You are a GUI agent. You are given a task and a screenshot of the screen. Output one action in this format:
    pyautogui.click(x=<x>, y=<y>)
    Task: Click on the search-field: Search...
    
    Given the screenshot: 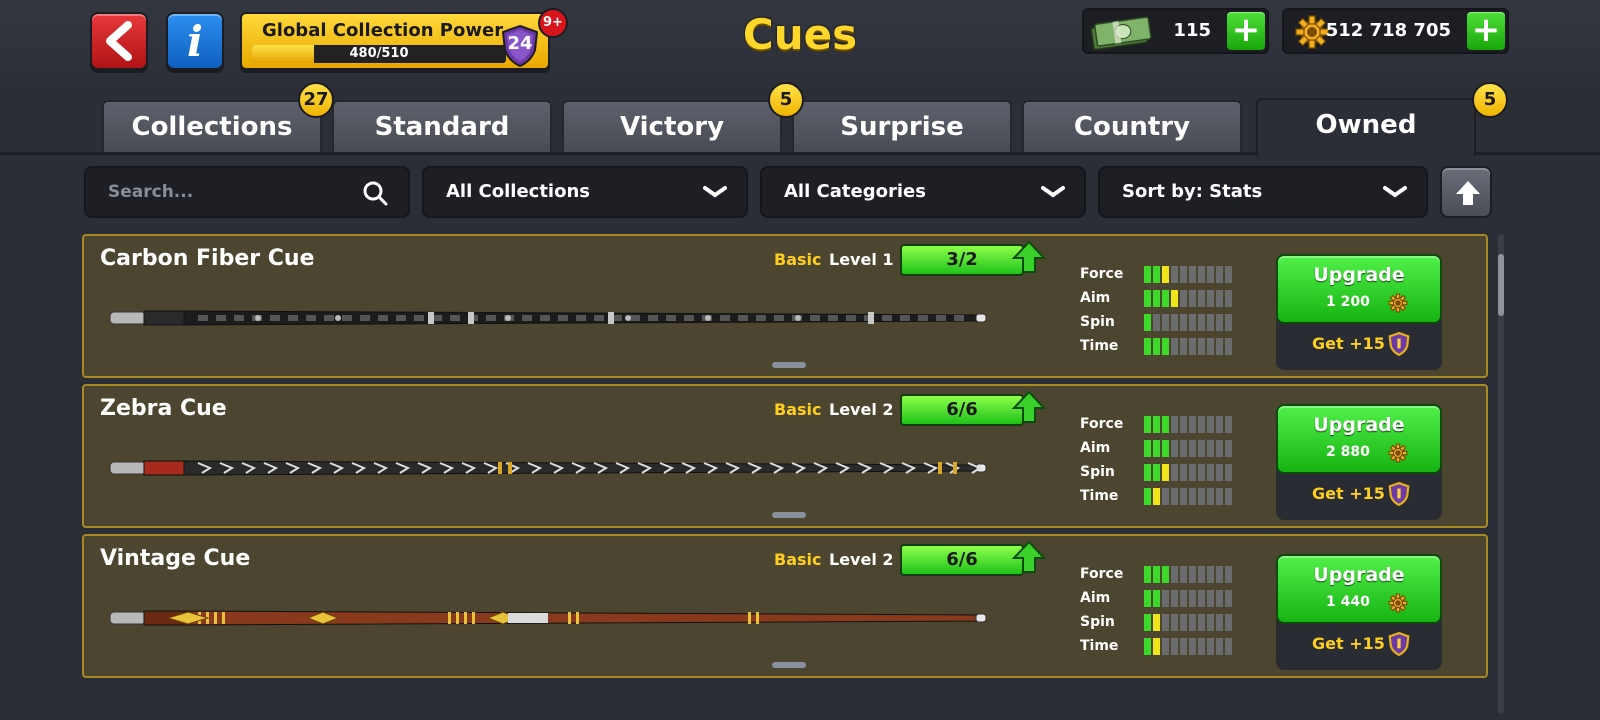 What is the action you would take?
    pyautogui.click(x=247, y=192)
    